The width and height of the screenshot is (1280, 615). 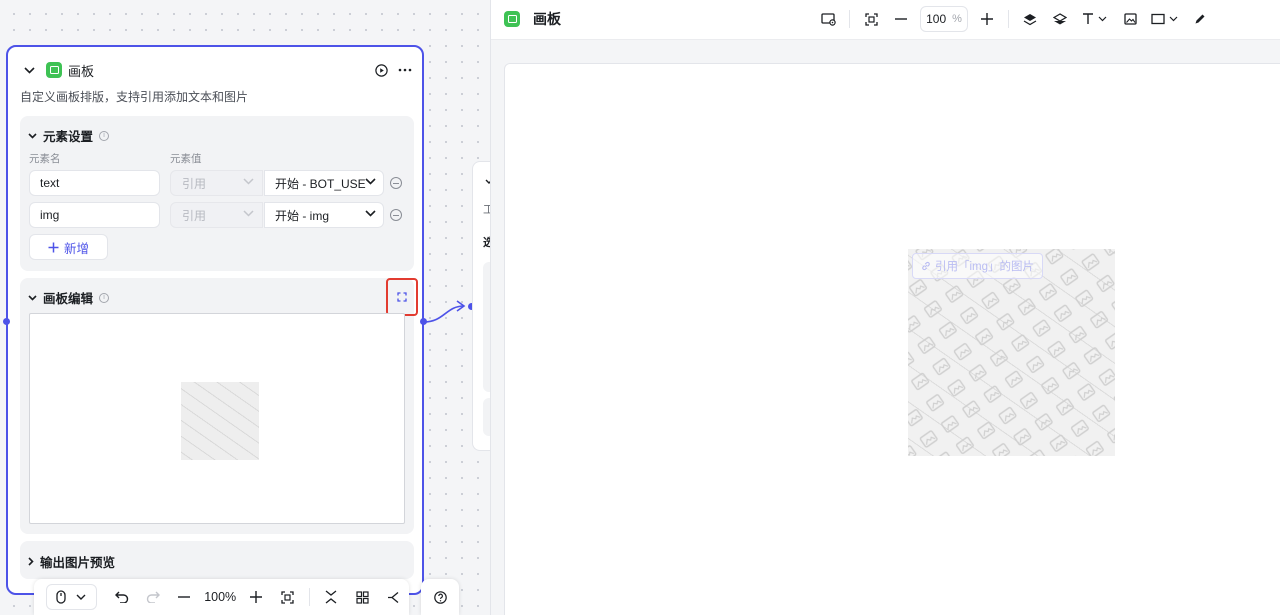 I want to click on element-value-label: 开始 - img, so click(x=302, y=215).